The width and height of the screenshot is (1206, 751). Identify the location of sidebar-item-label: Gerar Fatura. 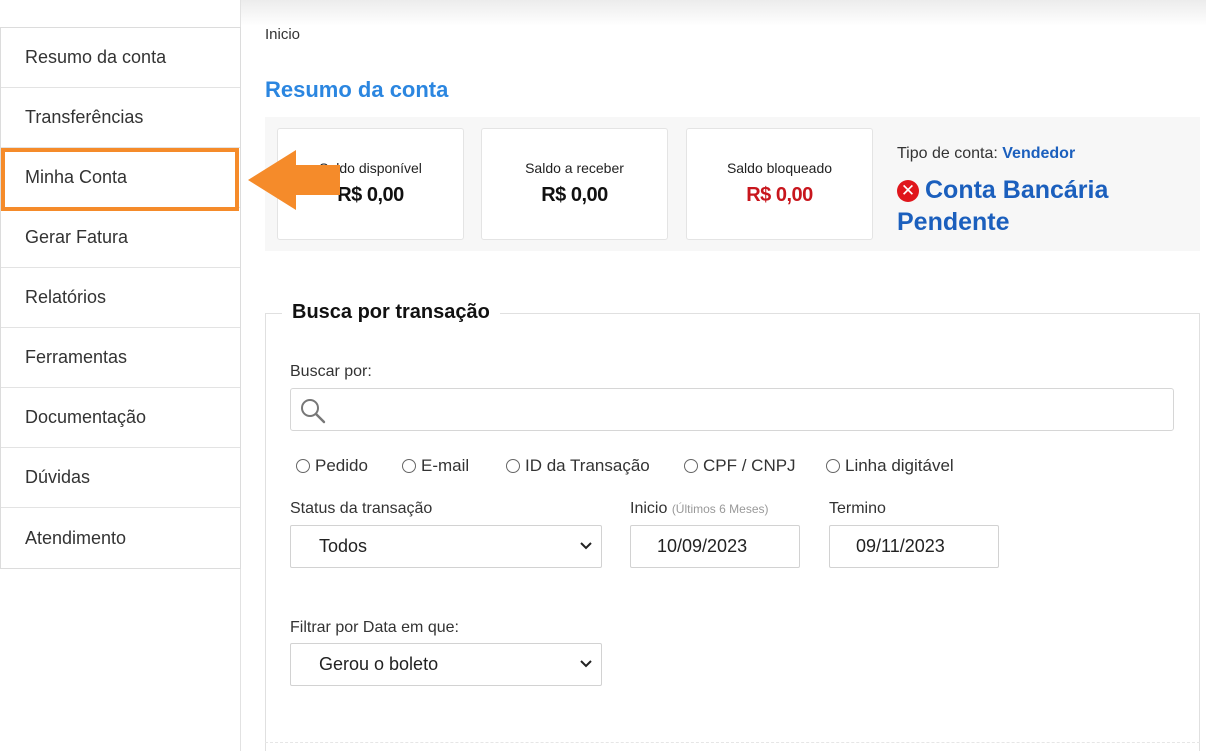
(77, 237).